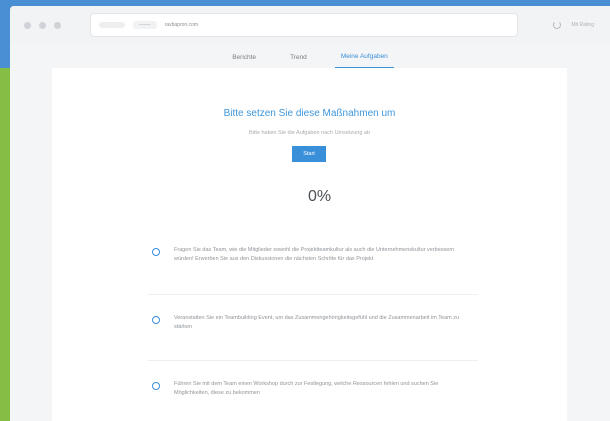  Describe the element at coordinates (181, 25) in the screenshot. I see `url-text: ravbapron.com` at that location.